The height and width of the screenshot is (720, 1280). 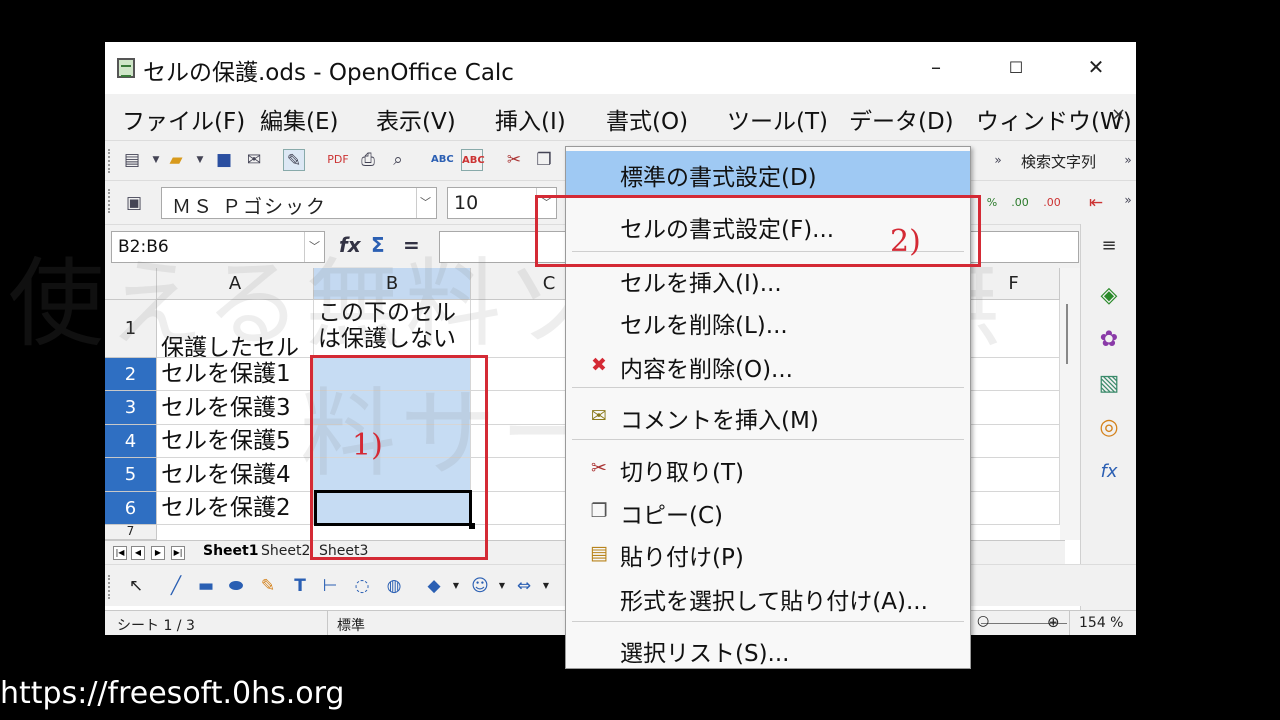 I want to click on percent-format-icon: %, so click(x=992, y=203).